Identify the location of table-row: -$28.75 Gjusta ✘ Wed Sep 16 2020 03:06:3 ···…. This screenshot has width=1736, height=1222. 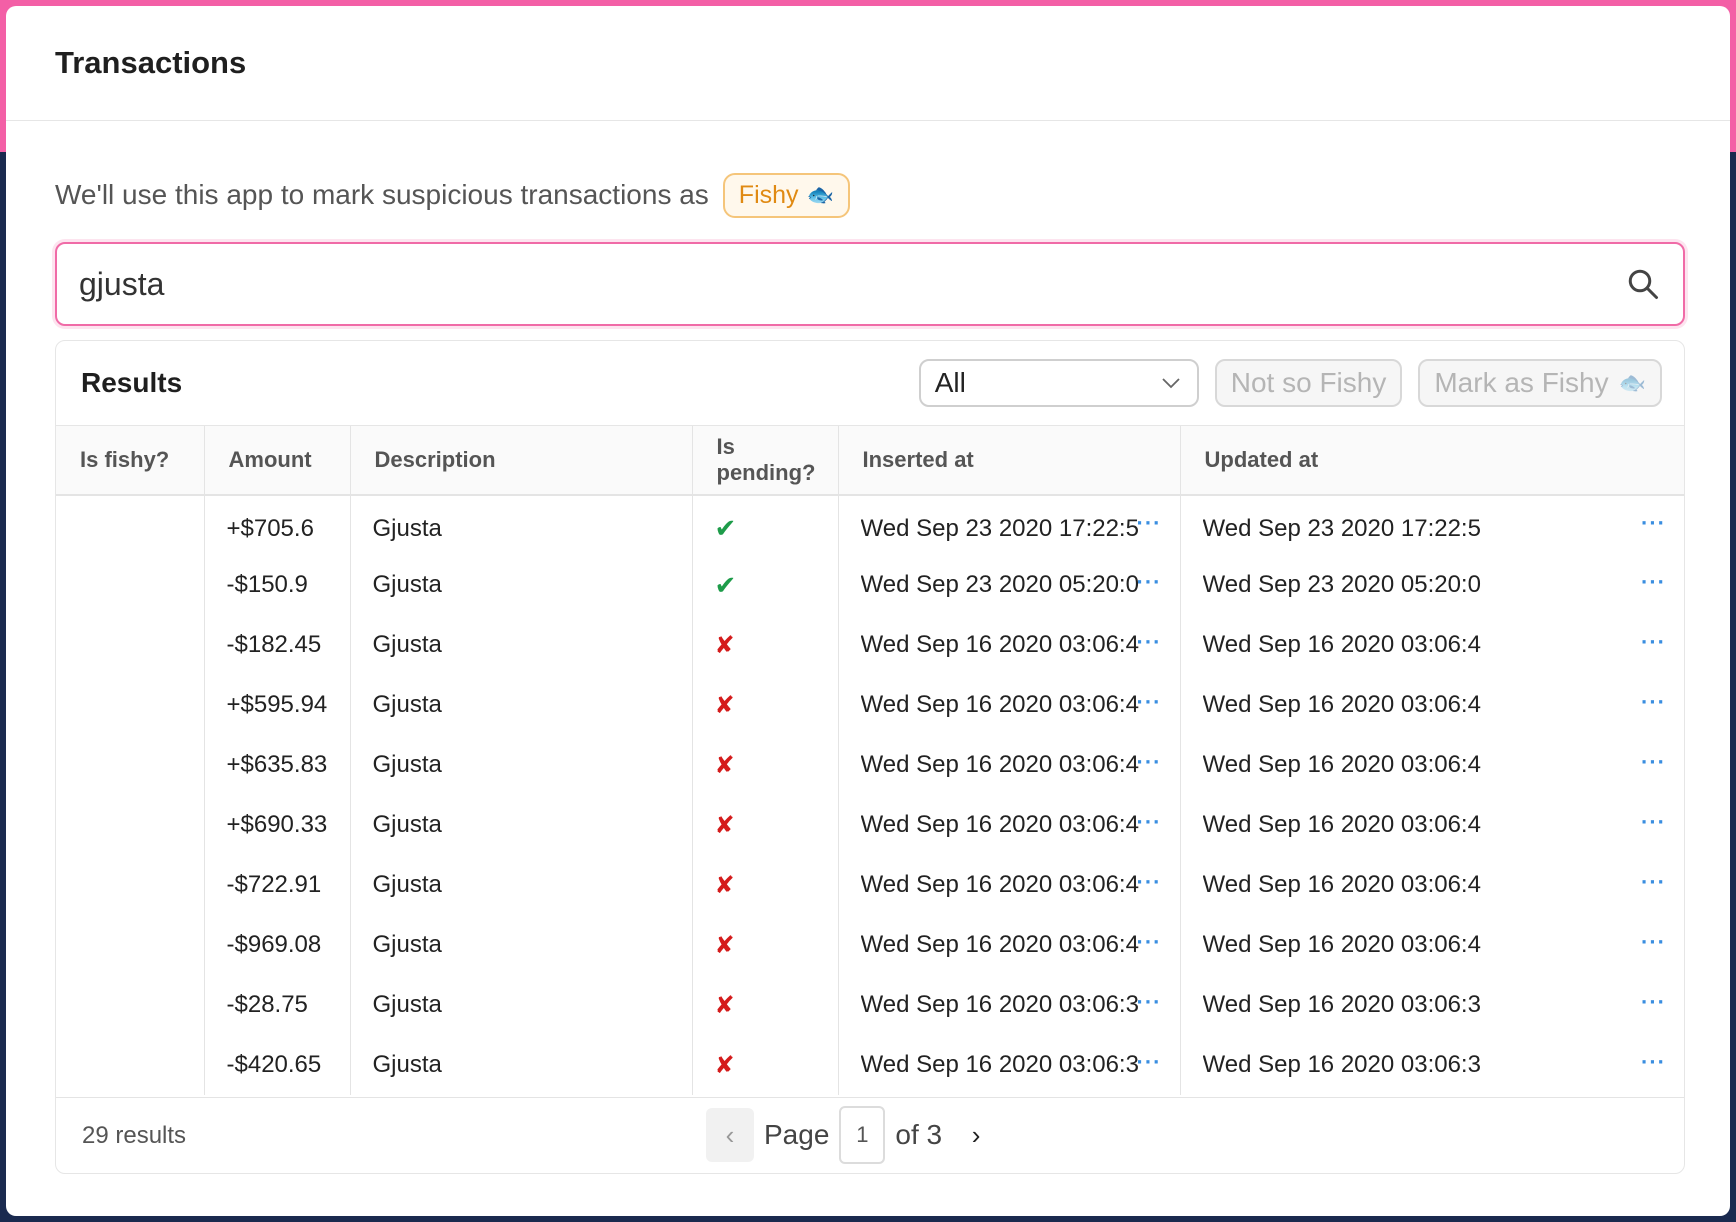
(870, 1005).